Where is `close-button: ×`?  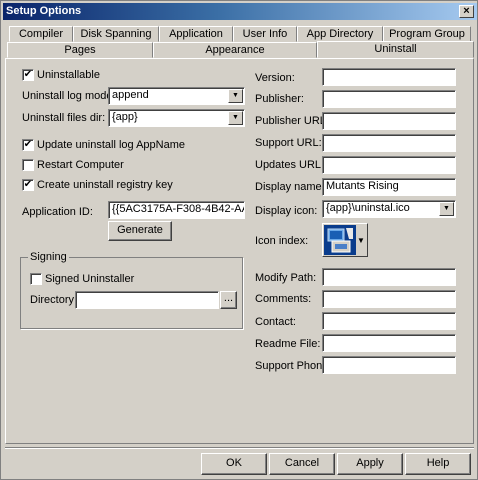 close-button: × is located at coordinates (466, 11).